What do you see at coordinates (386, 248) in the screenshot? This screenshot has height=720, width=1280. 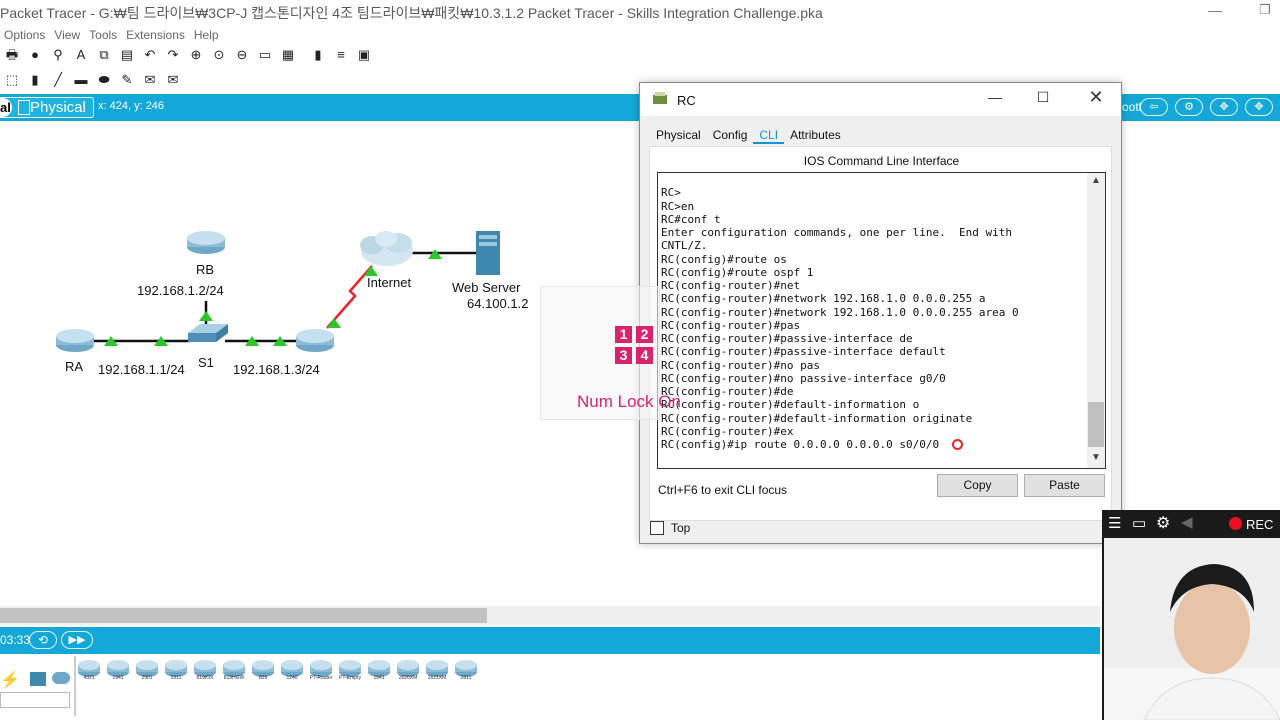 I see `internet-cloud-icon` at bounding box center [386, 248].